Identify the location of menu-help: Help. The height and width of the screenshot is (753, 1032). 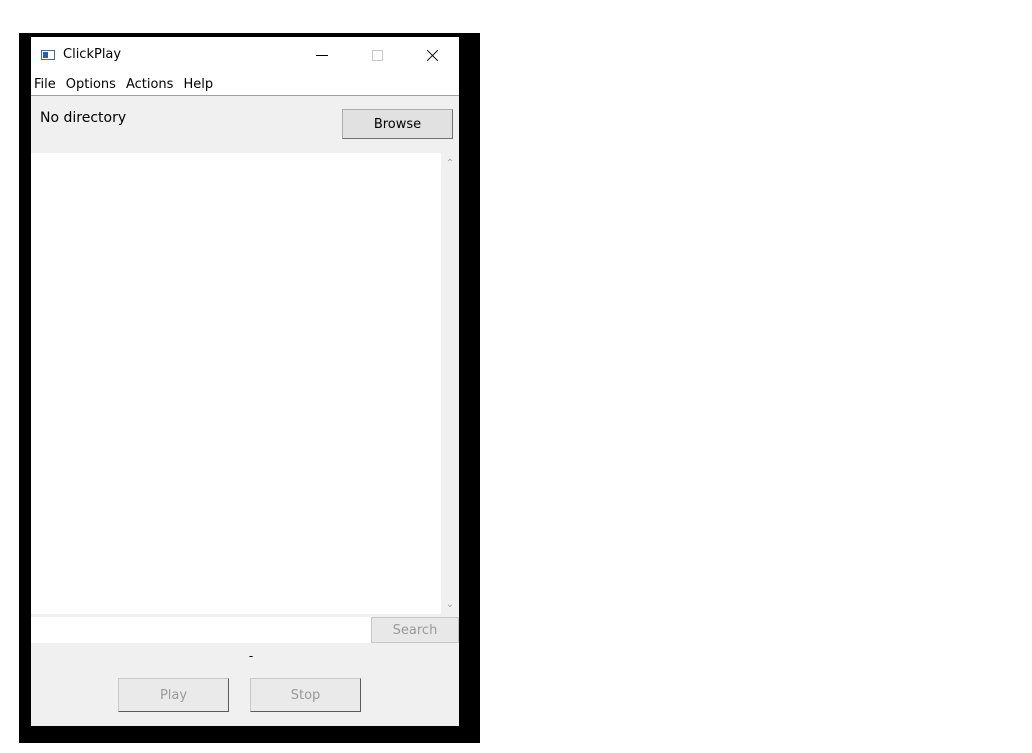
(201, 84).